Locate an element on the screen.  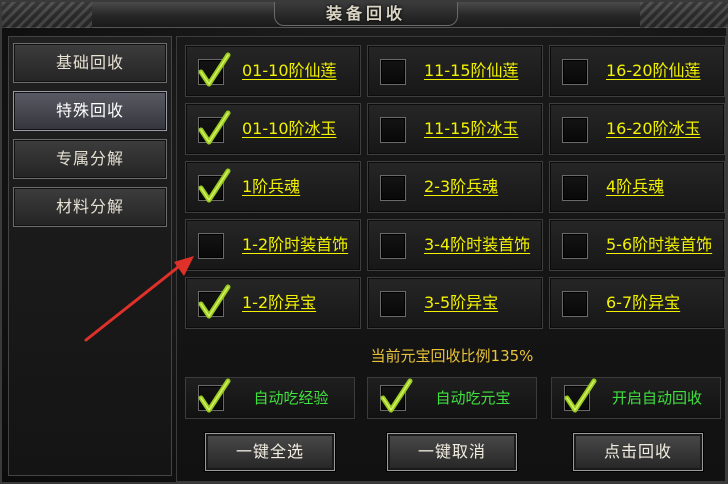
recycle-option-cell: 4阶兵魂 is located at coordinates (637, 187).